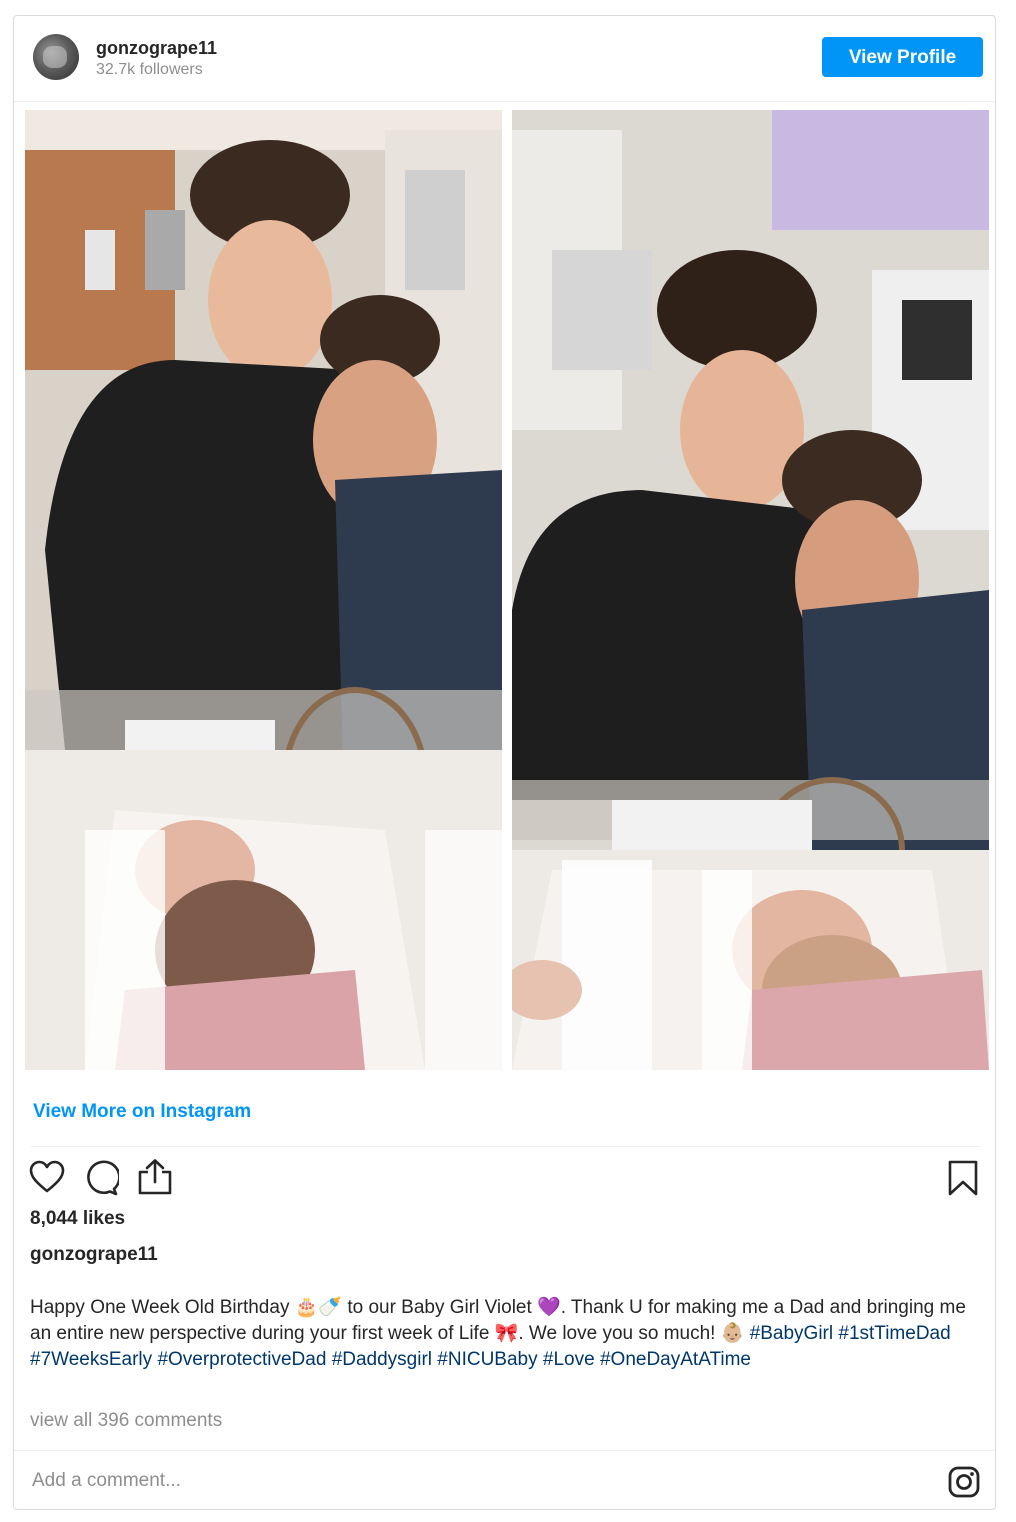 This screenshot has height=1522, width=1016. I want to click on view-more-link: View More on Instagram, so click(142, 1112).